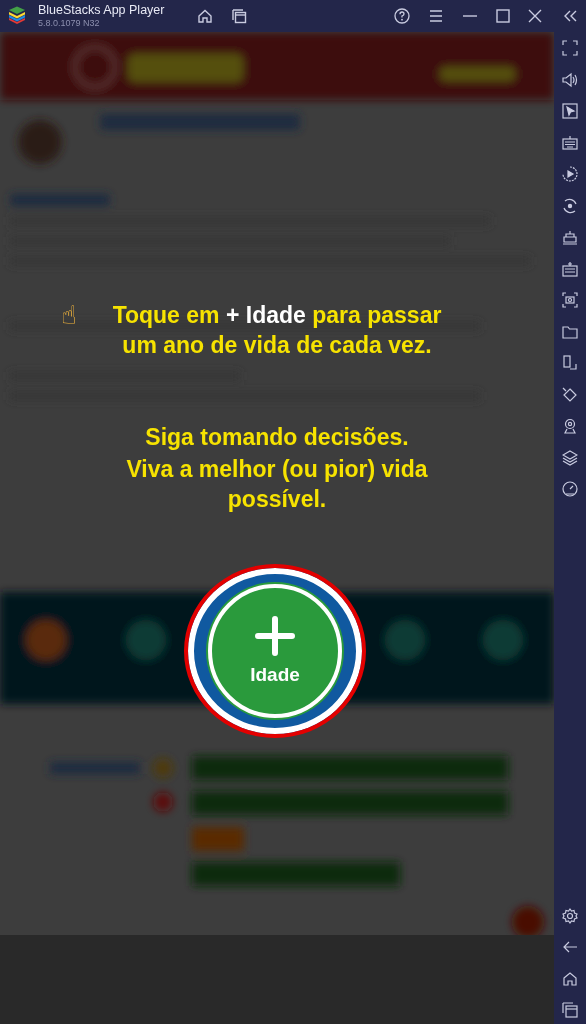 This screenshot has width=586, height=1024. What do you see at coordinates (570, 915) in the screenshot?
I see `settings-icon` at bounding box center [570, 915].